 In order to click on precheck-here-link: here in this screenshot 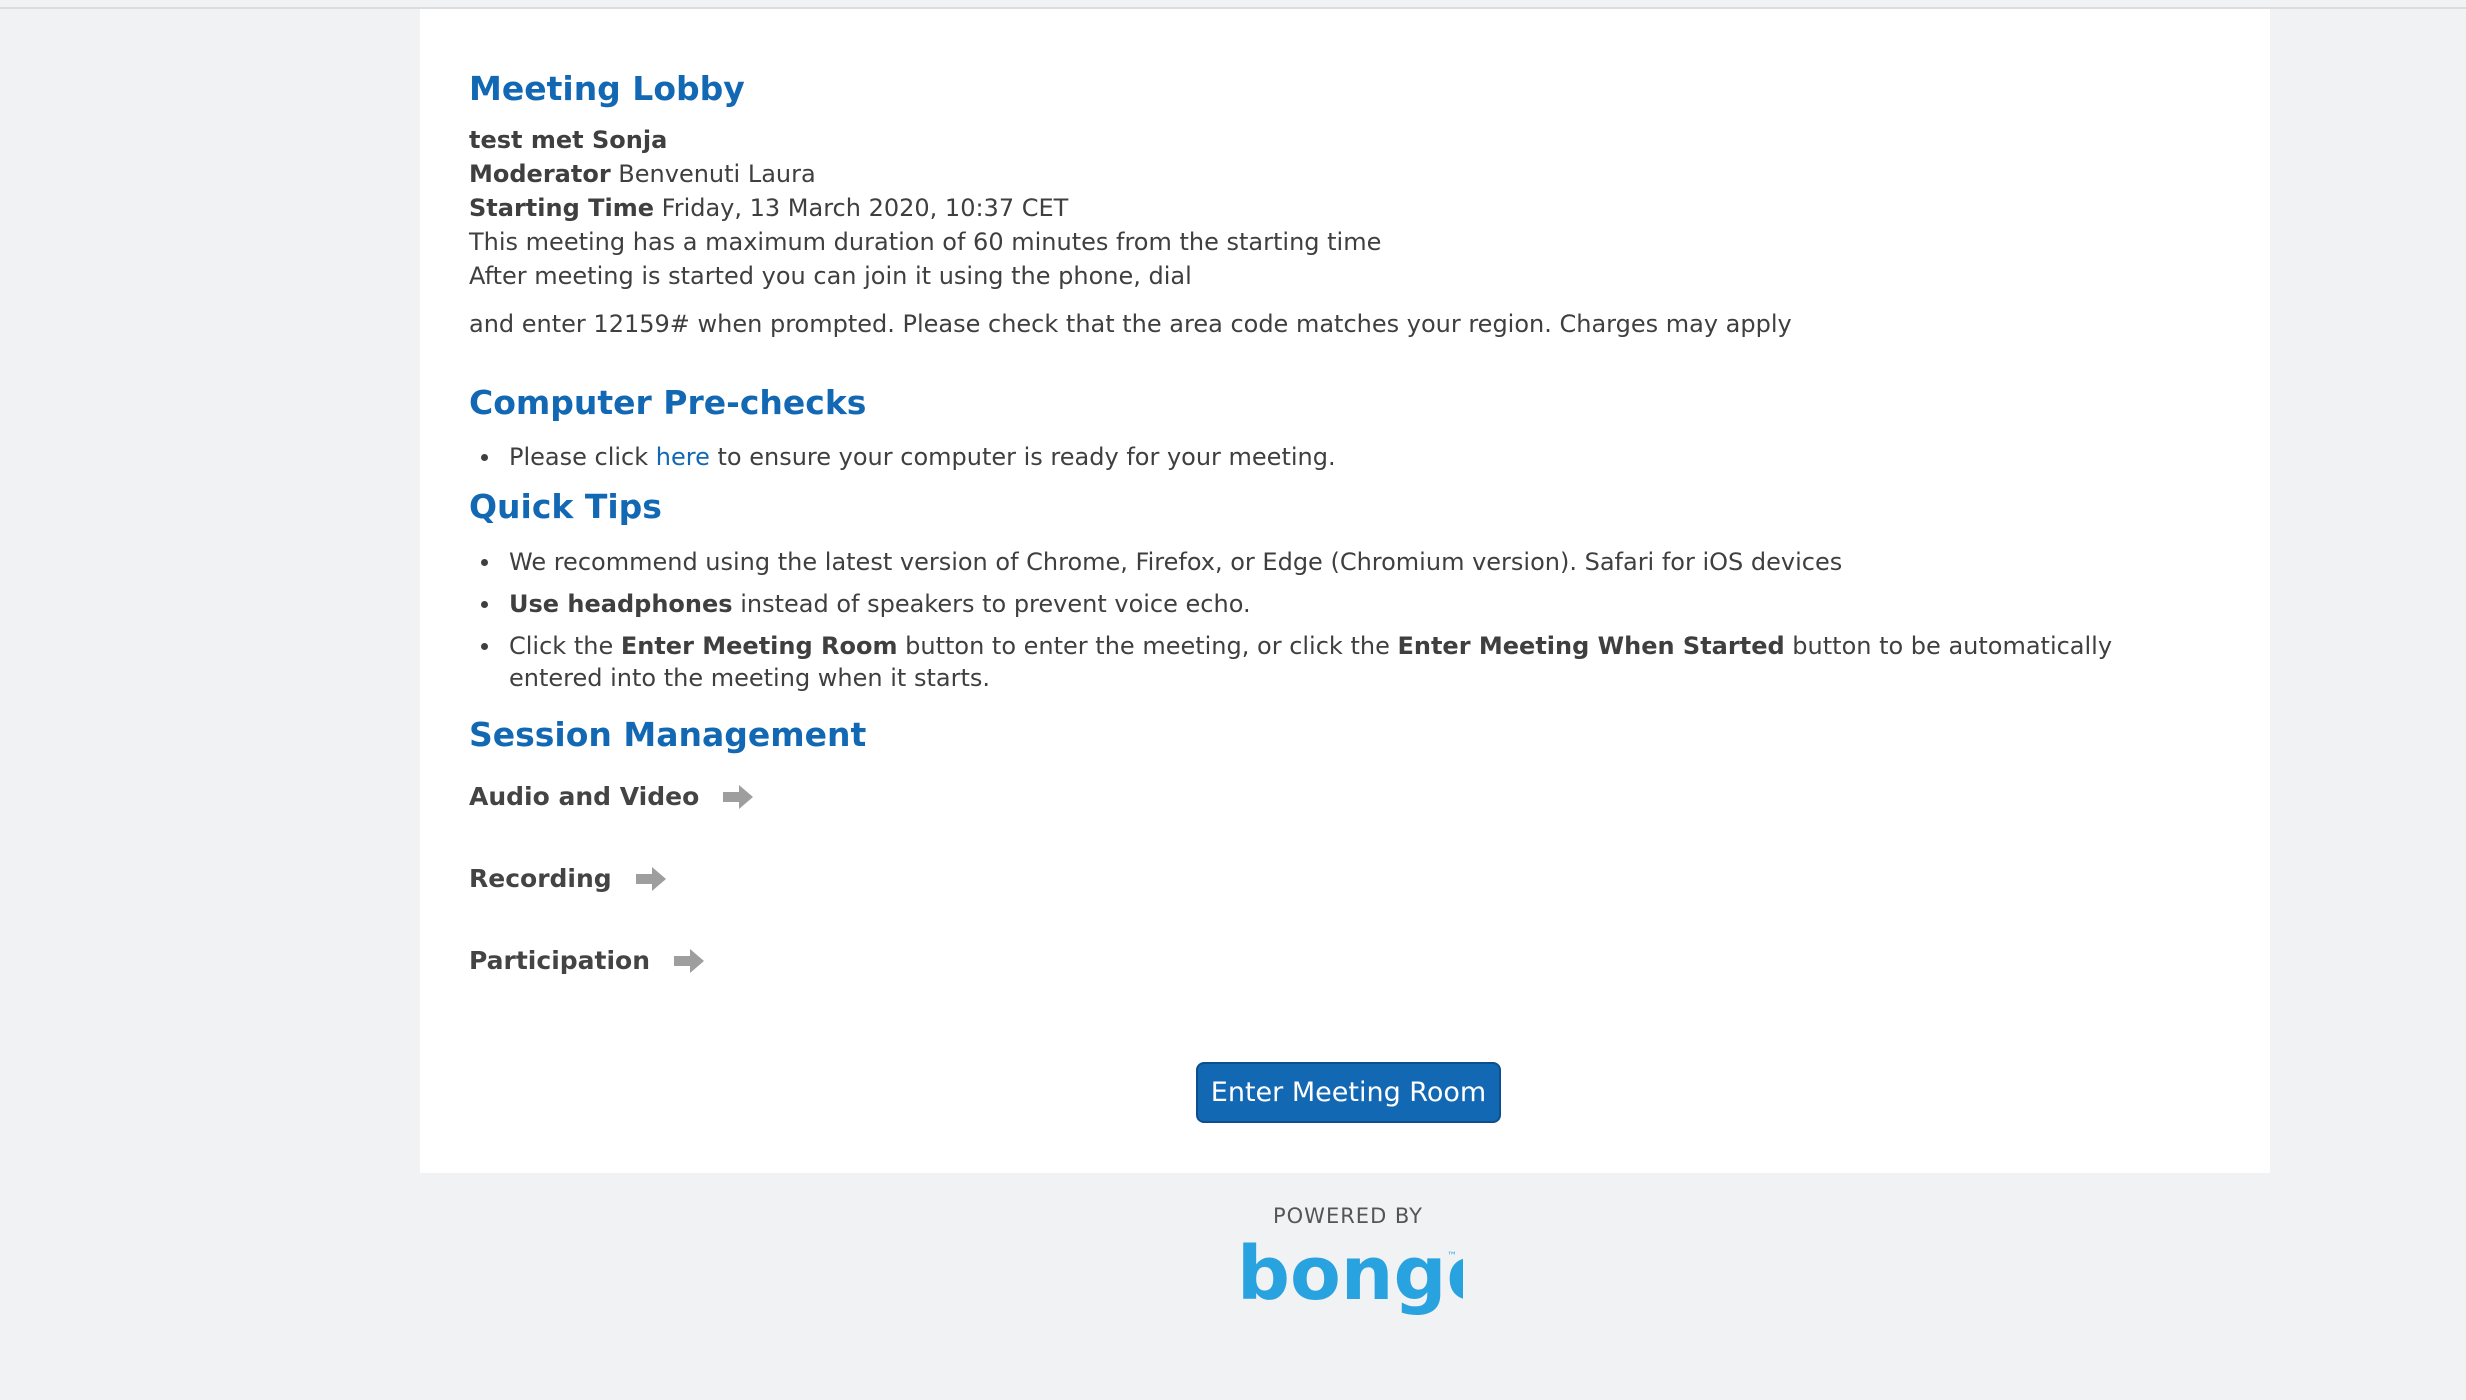, I will do `click(683, 457)`.